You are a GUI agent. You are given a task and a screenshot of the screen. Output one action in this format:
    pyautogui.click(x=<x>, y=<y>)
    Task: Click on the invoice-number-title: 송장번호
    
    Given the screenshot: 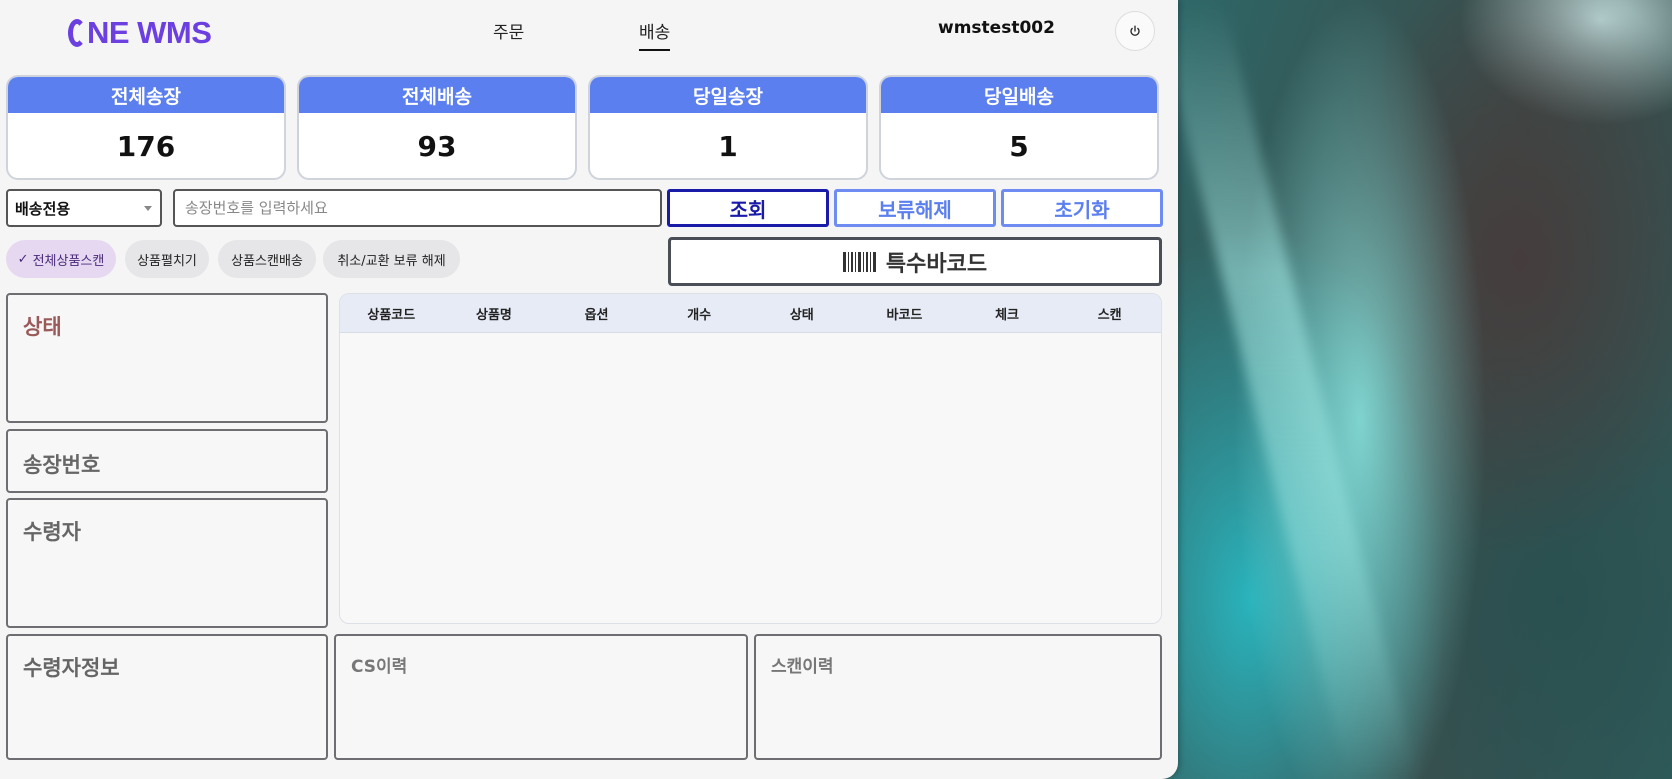 What is the action you would take?
    pyautogui.click(x=62, y=465)
    